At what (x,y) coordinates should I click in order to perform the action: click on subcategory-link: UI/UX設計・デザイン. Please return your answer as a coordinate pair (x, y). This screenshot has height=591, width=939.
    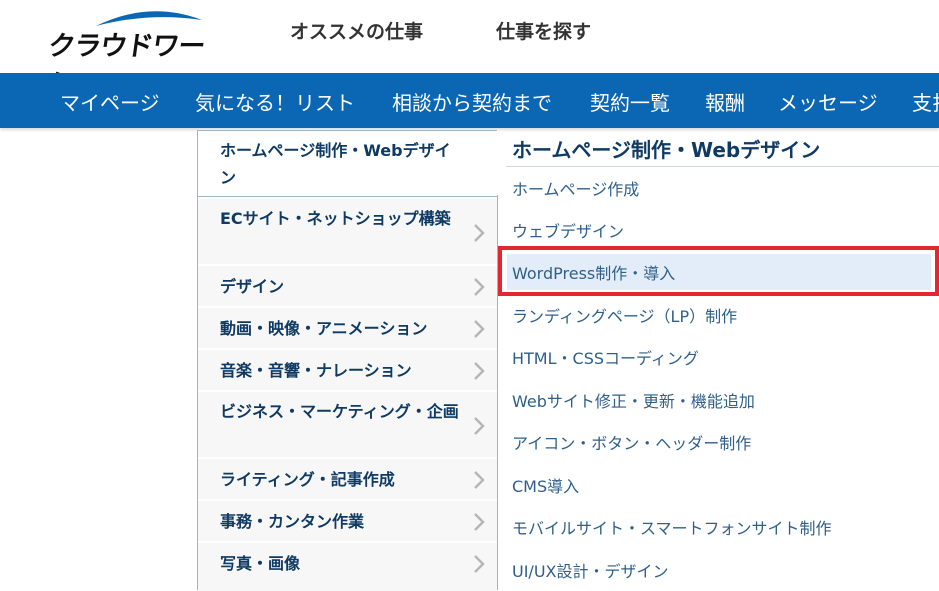
    Looking at the image, I should click on (590, 570).